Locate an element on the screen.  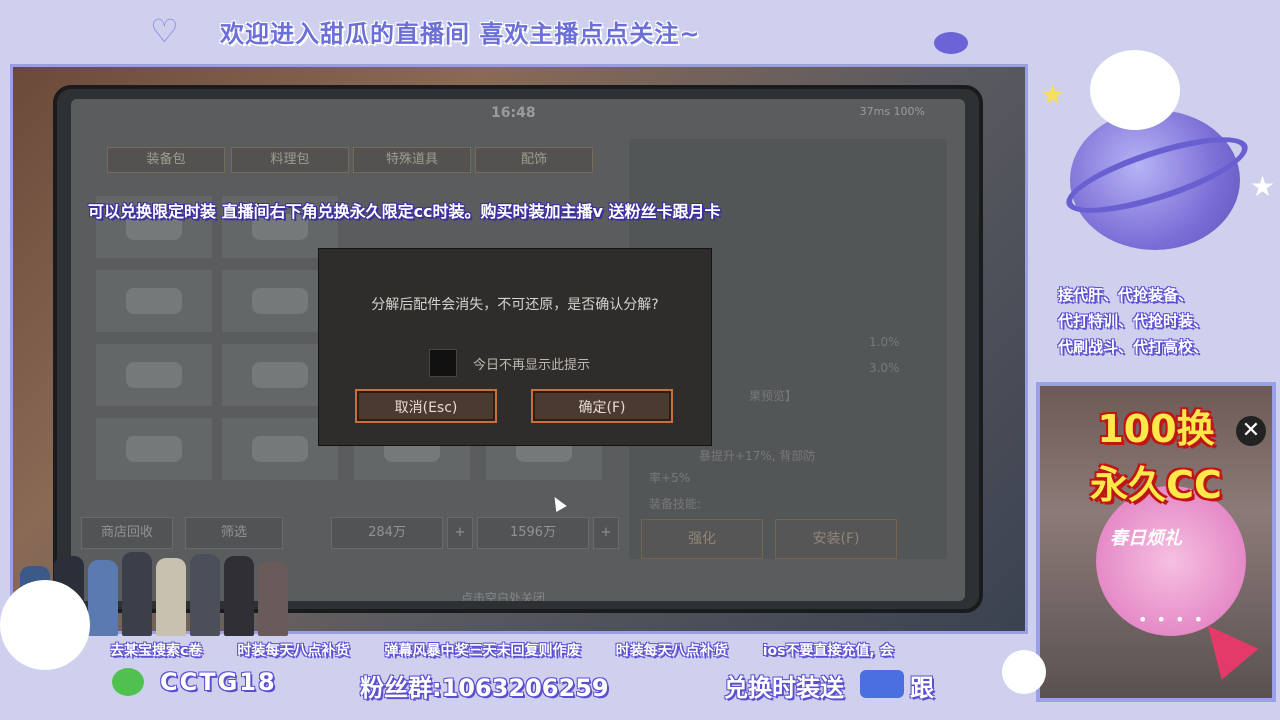
stat-line: 果预览】 is located at coordinates (773, 396).